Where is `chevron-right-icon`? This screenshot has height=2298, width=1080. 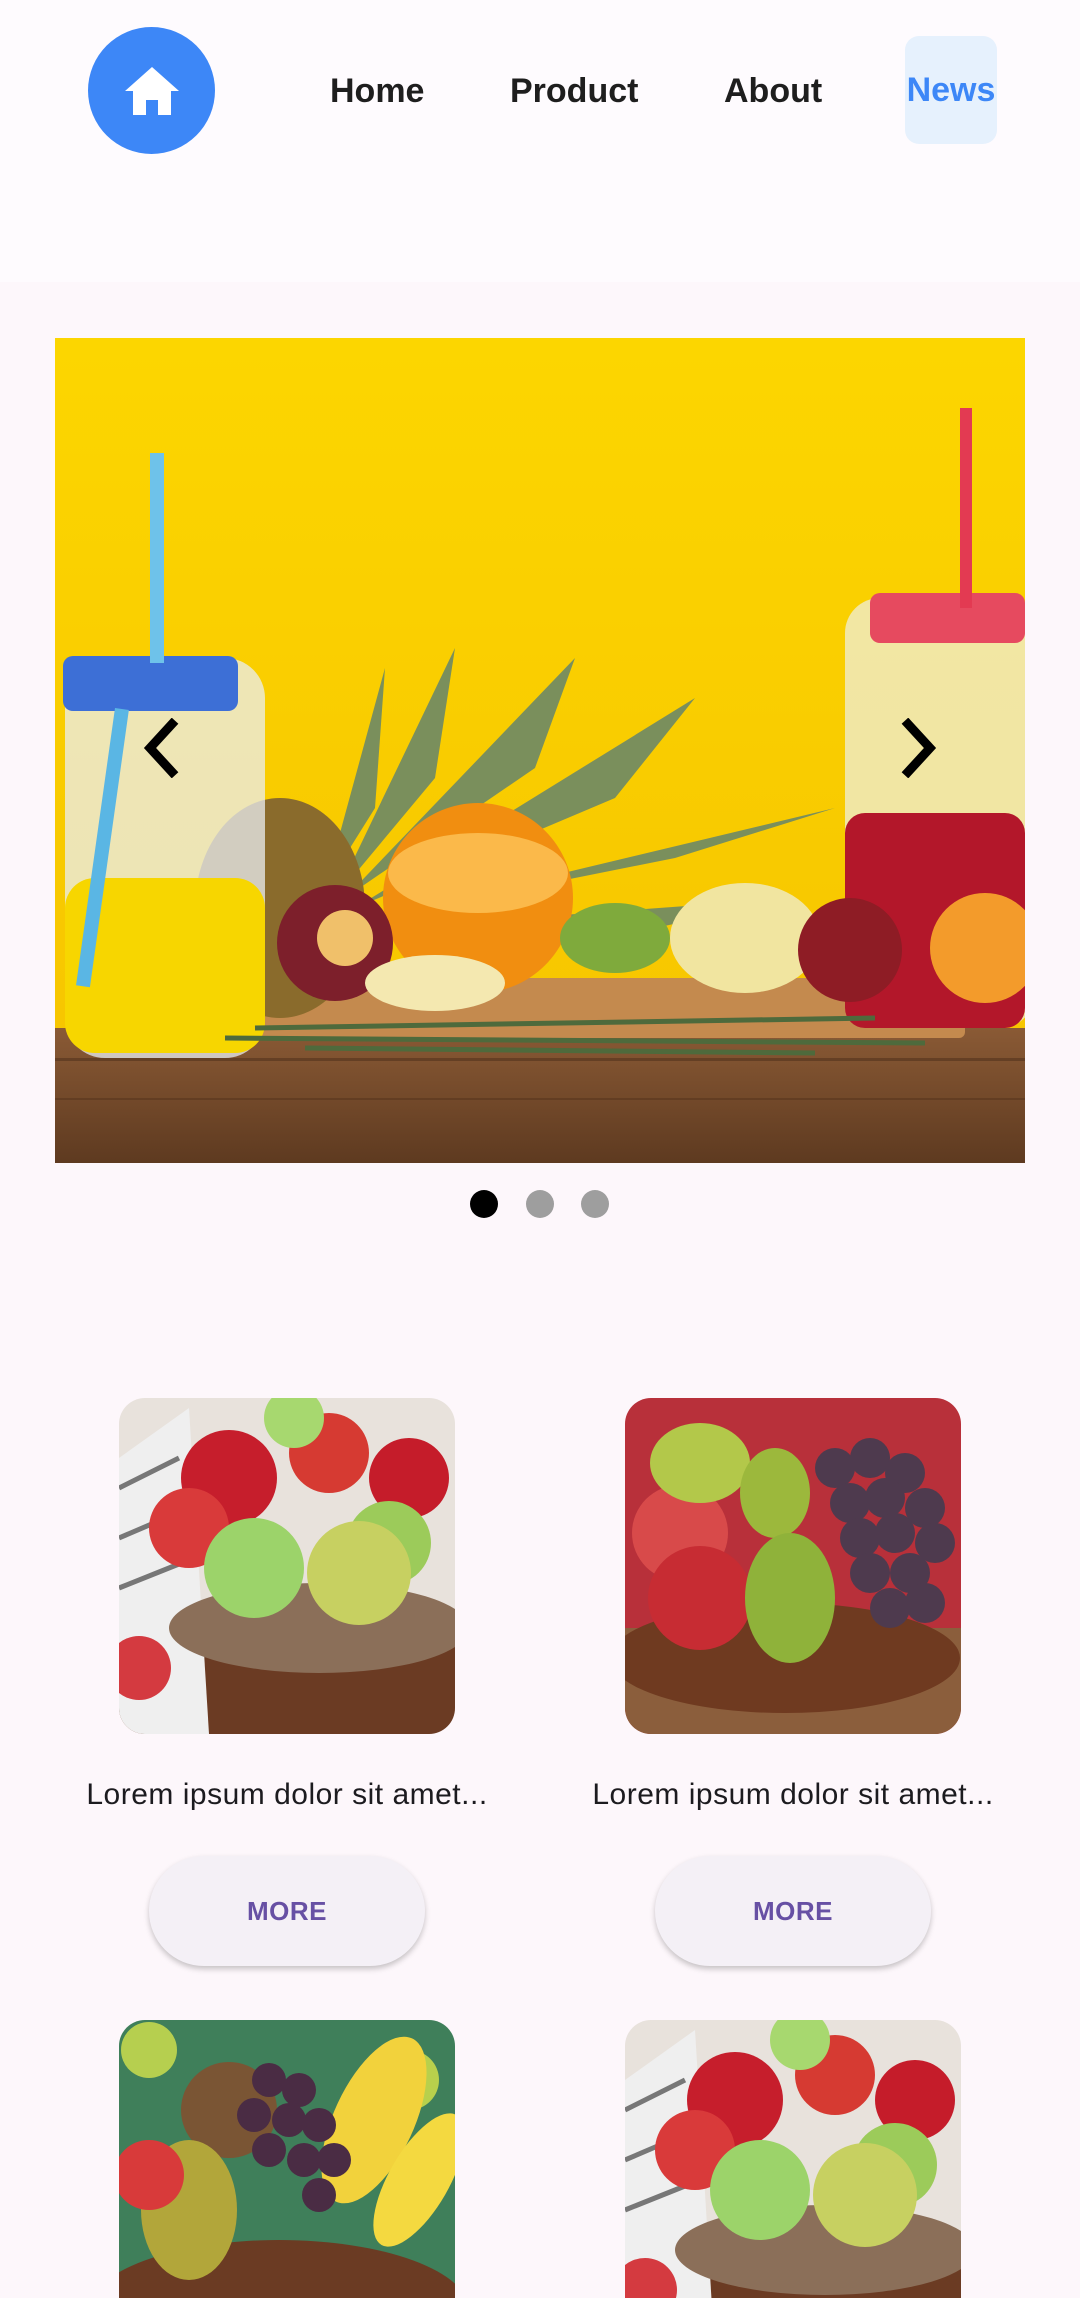 chevron-right-icon is located at coordinates (919, 748).